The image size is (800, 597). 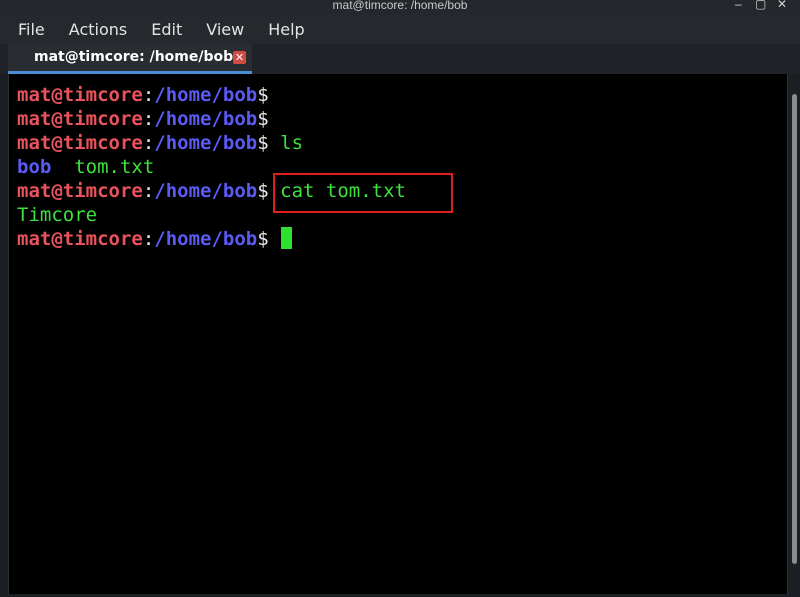 I want to click on minimize-icon: –, so click(x=738, y=5).